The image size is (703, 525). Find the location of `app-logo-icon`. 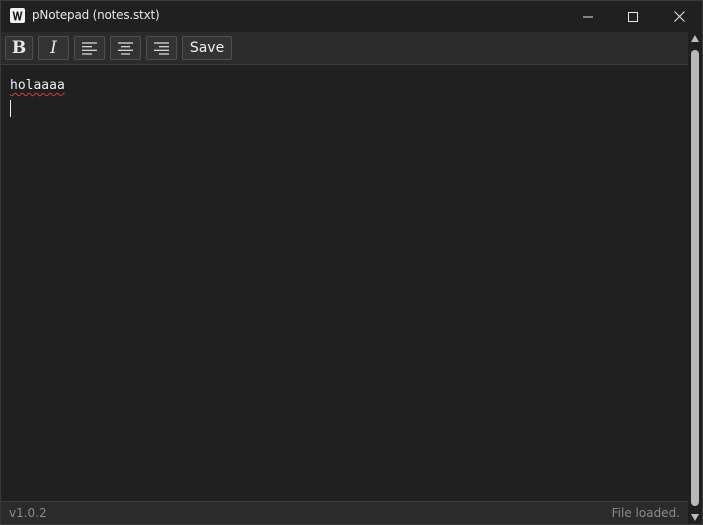

app-logo-icon is located at coordinates (17, 15).